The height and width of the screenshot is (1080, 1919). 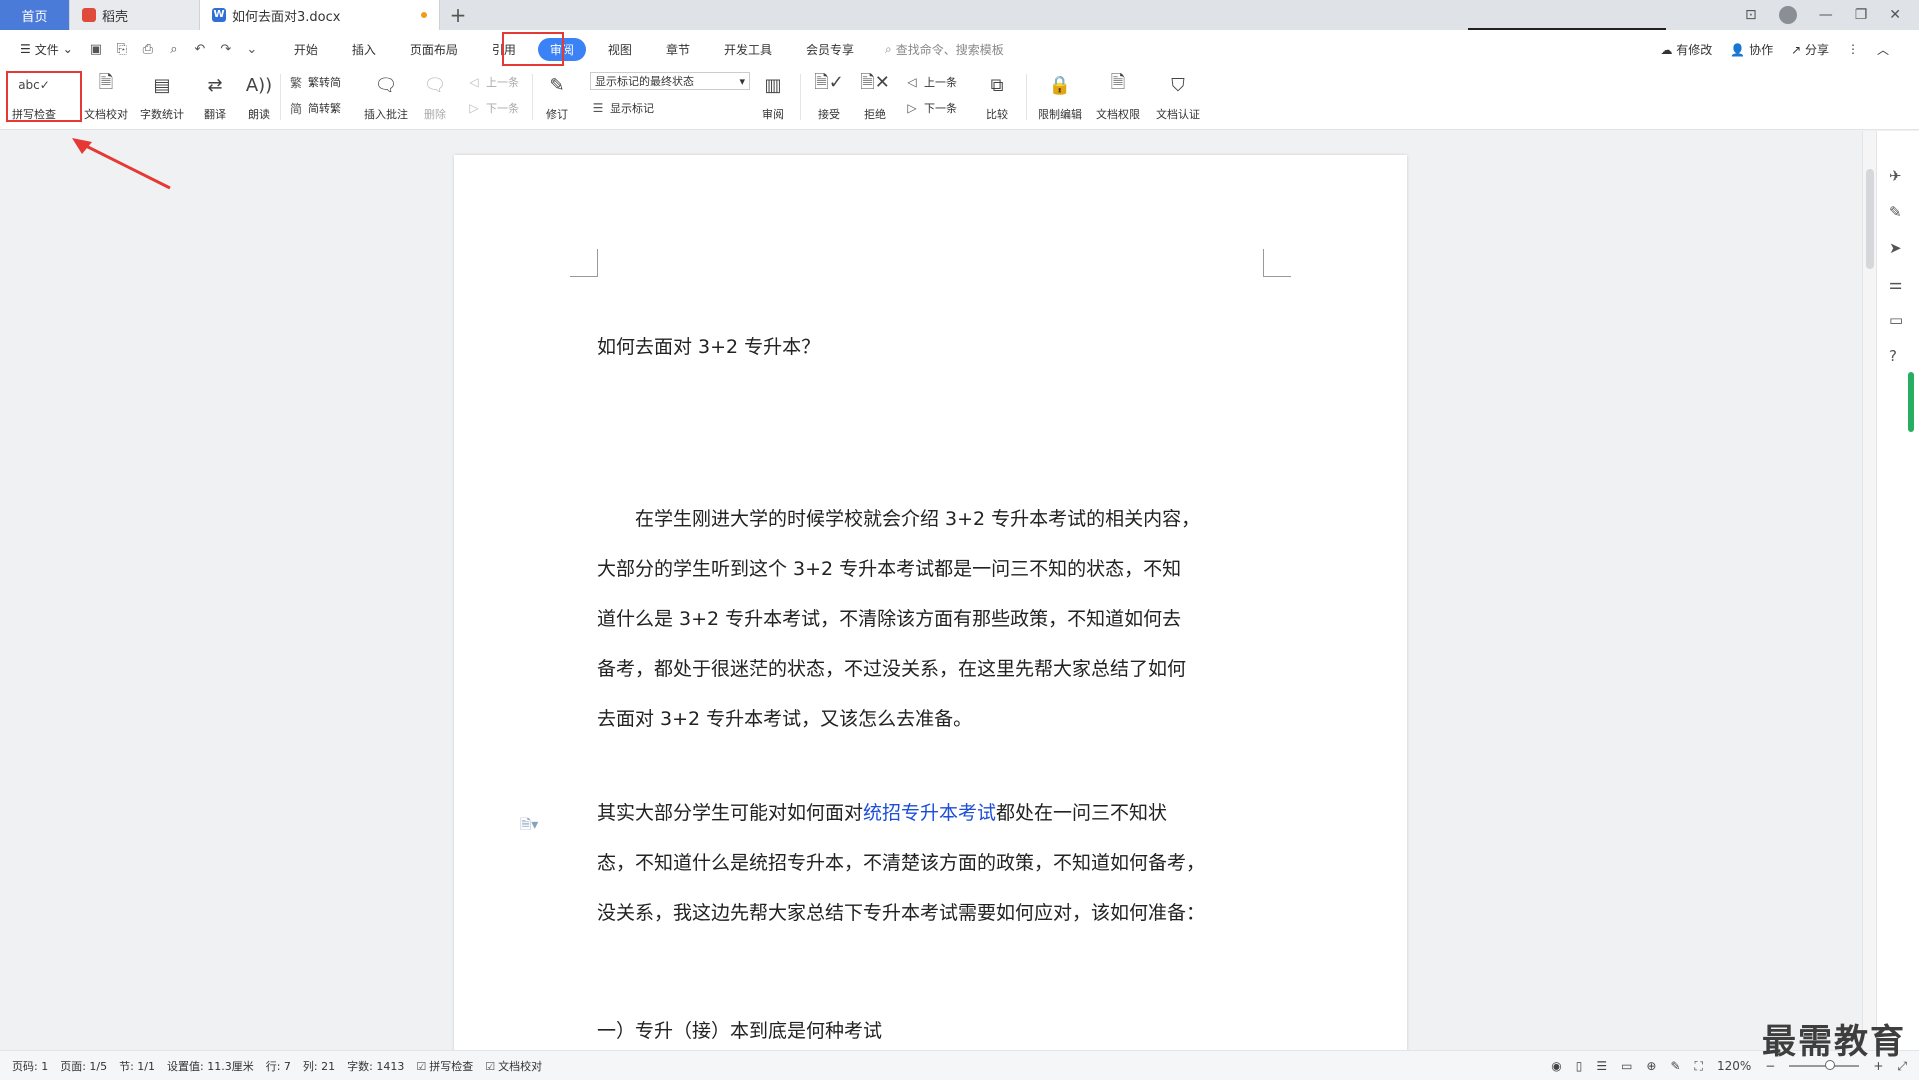 What do you see at coordinates (106, 96) in the screenshot?
I see `doc-proof-button: 🗎 文档校对` at bounding box center [106, 96].